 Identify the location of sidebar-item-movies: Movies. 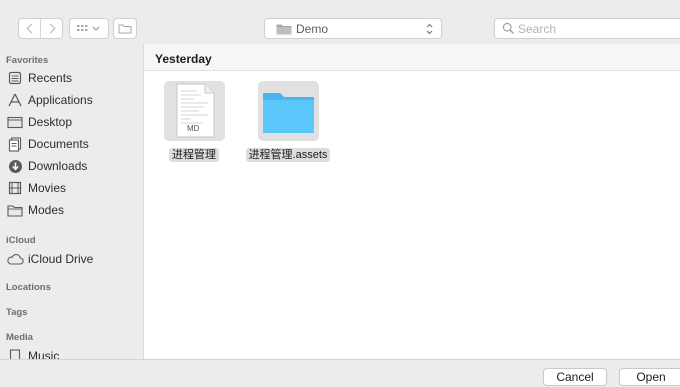
(36, 188).